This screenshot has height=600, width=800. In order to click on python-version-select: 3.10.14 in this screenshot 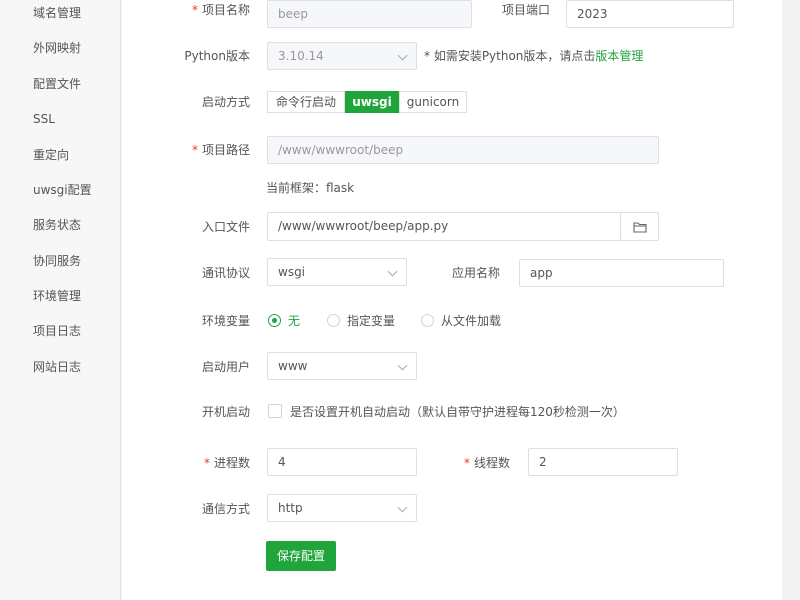, I will do `click(342, 56)`.